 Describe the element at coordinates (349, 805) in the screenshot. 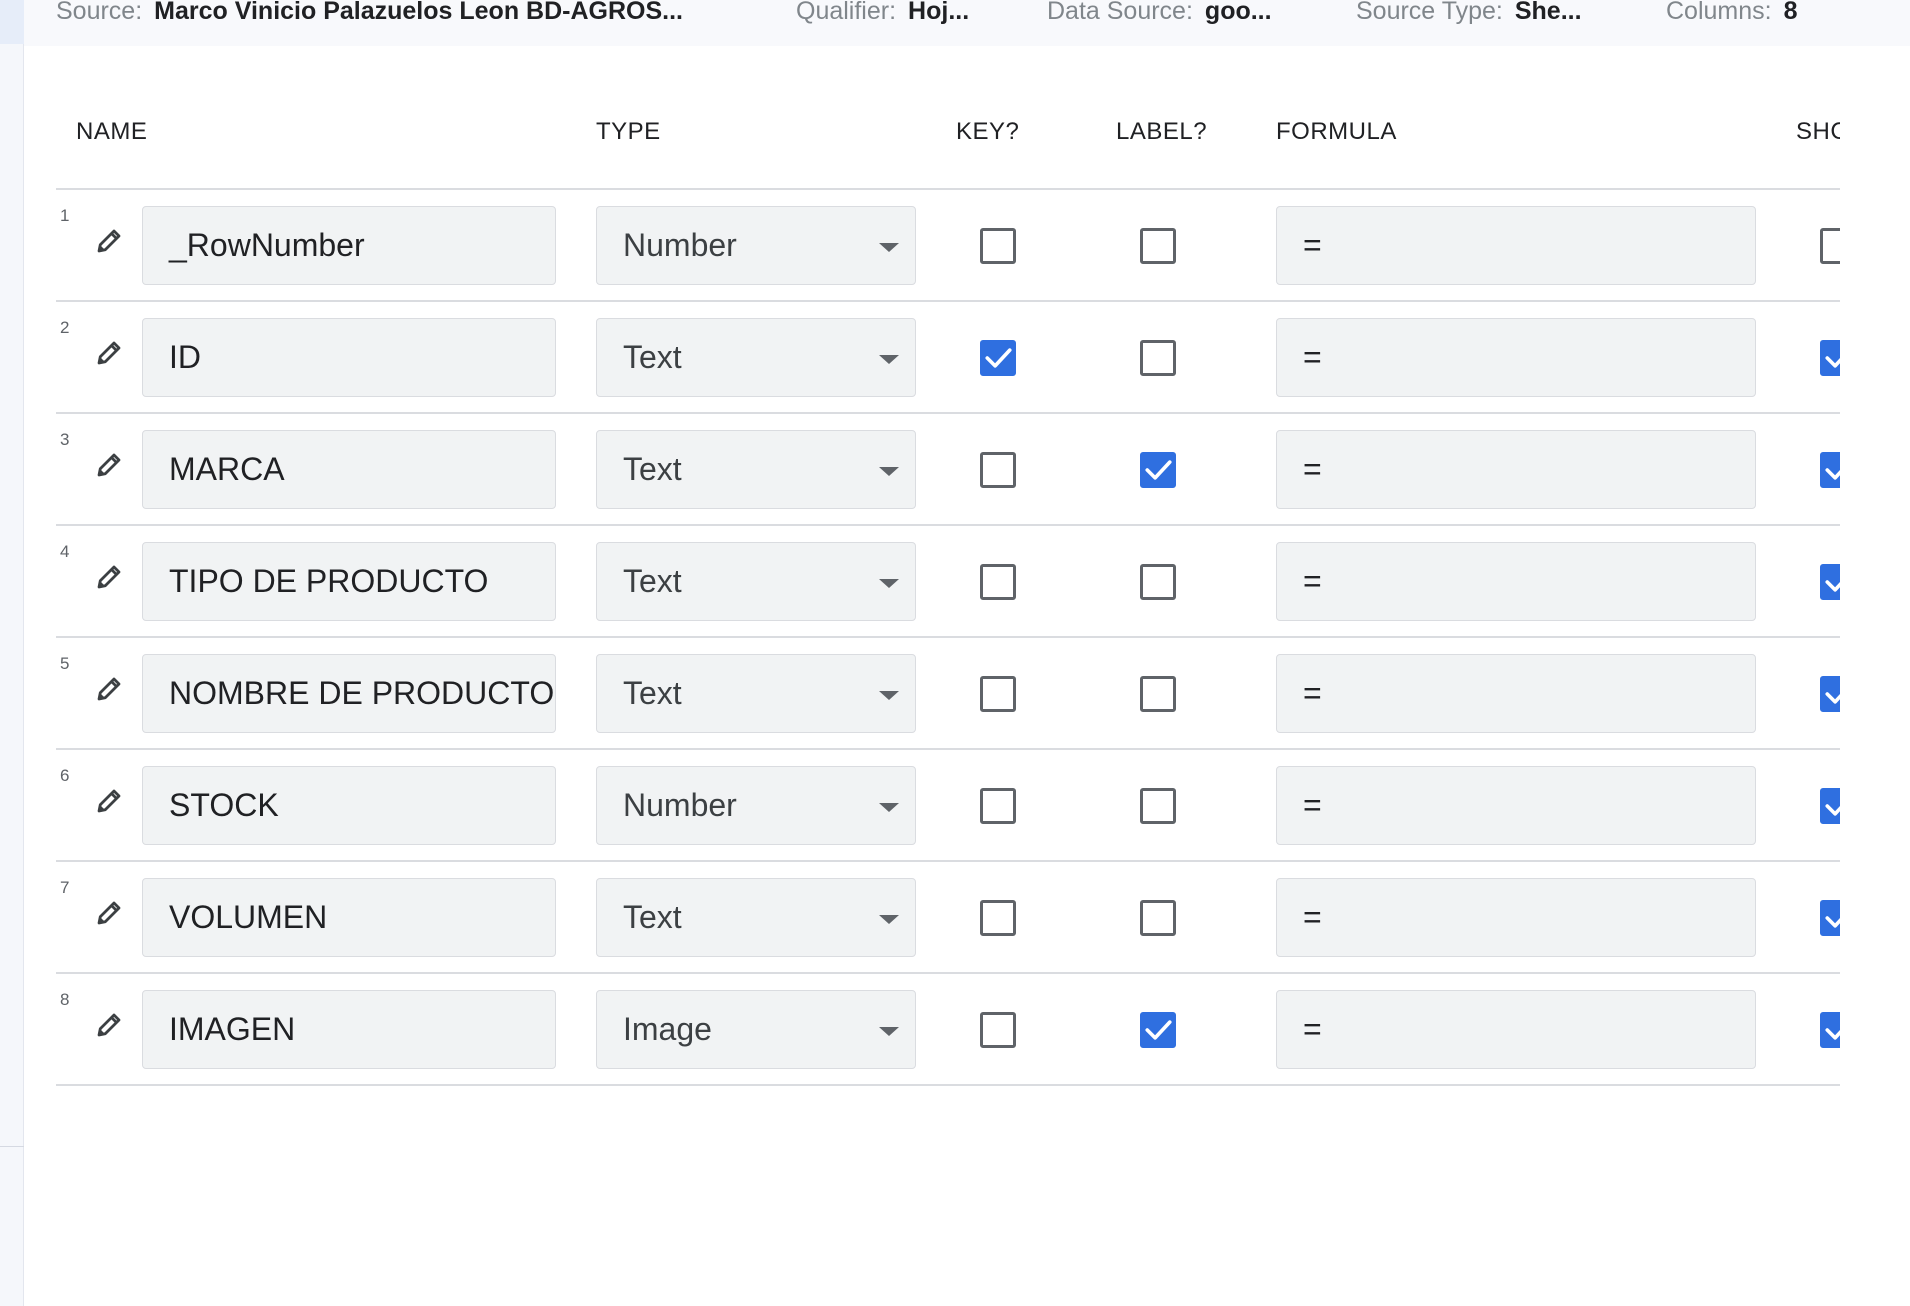

I see `column-name-field: STOCK` at that location.